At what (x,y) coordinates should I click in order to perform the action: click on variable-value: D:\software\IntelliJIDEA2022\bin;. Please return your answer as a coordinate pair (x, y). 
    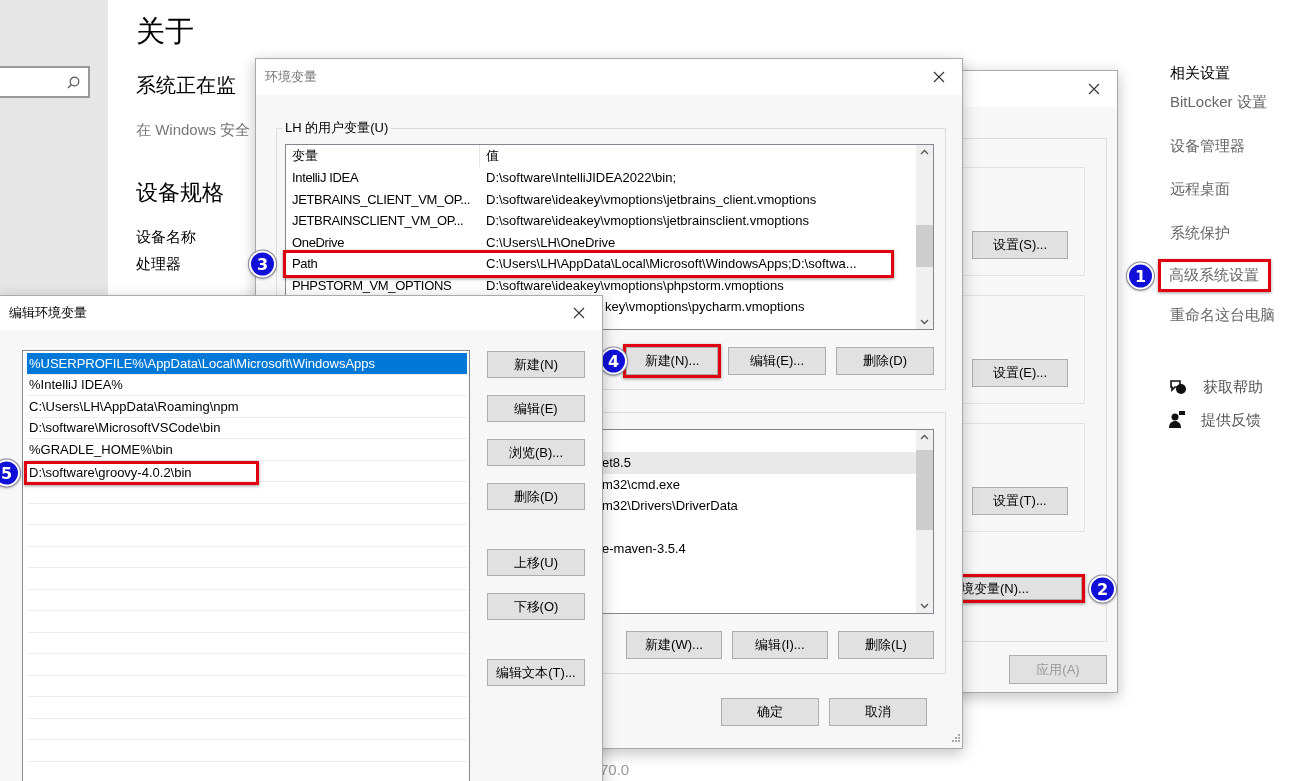
    Looking at the image, I should click on (581, 178).